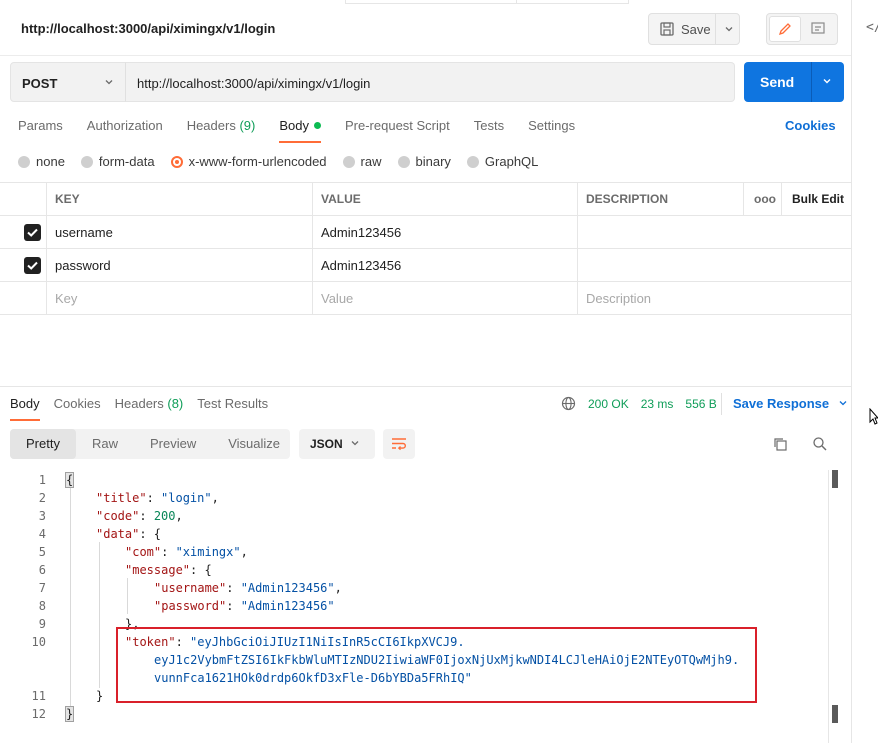 This screenshot has width=878, height=743. I want to click on line-number: 4, so click(42, 534).